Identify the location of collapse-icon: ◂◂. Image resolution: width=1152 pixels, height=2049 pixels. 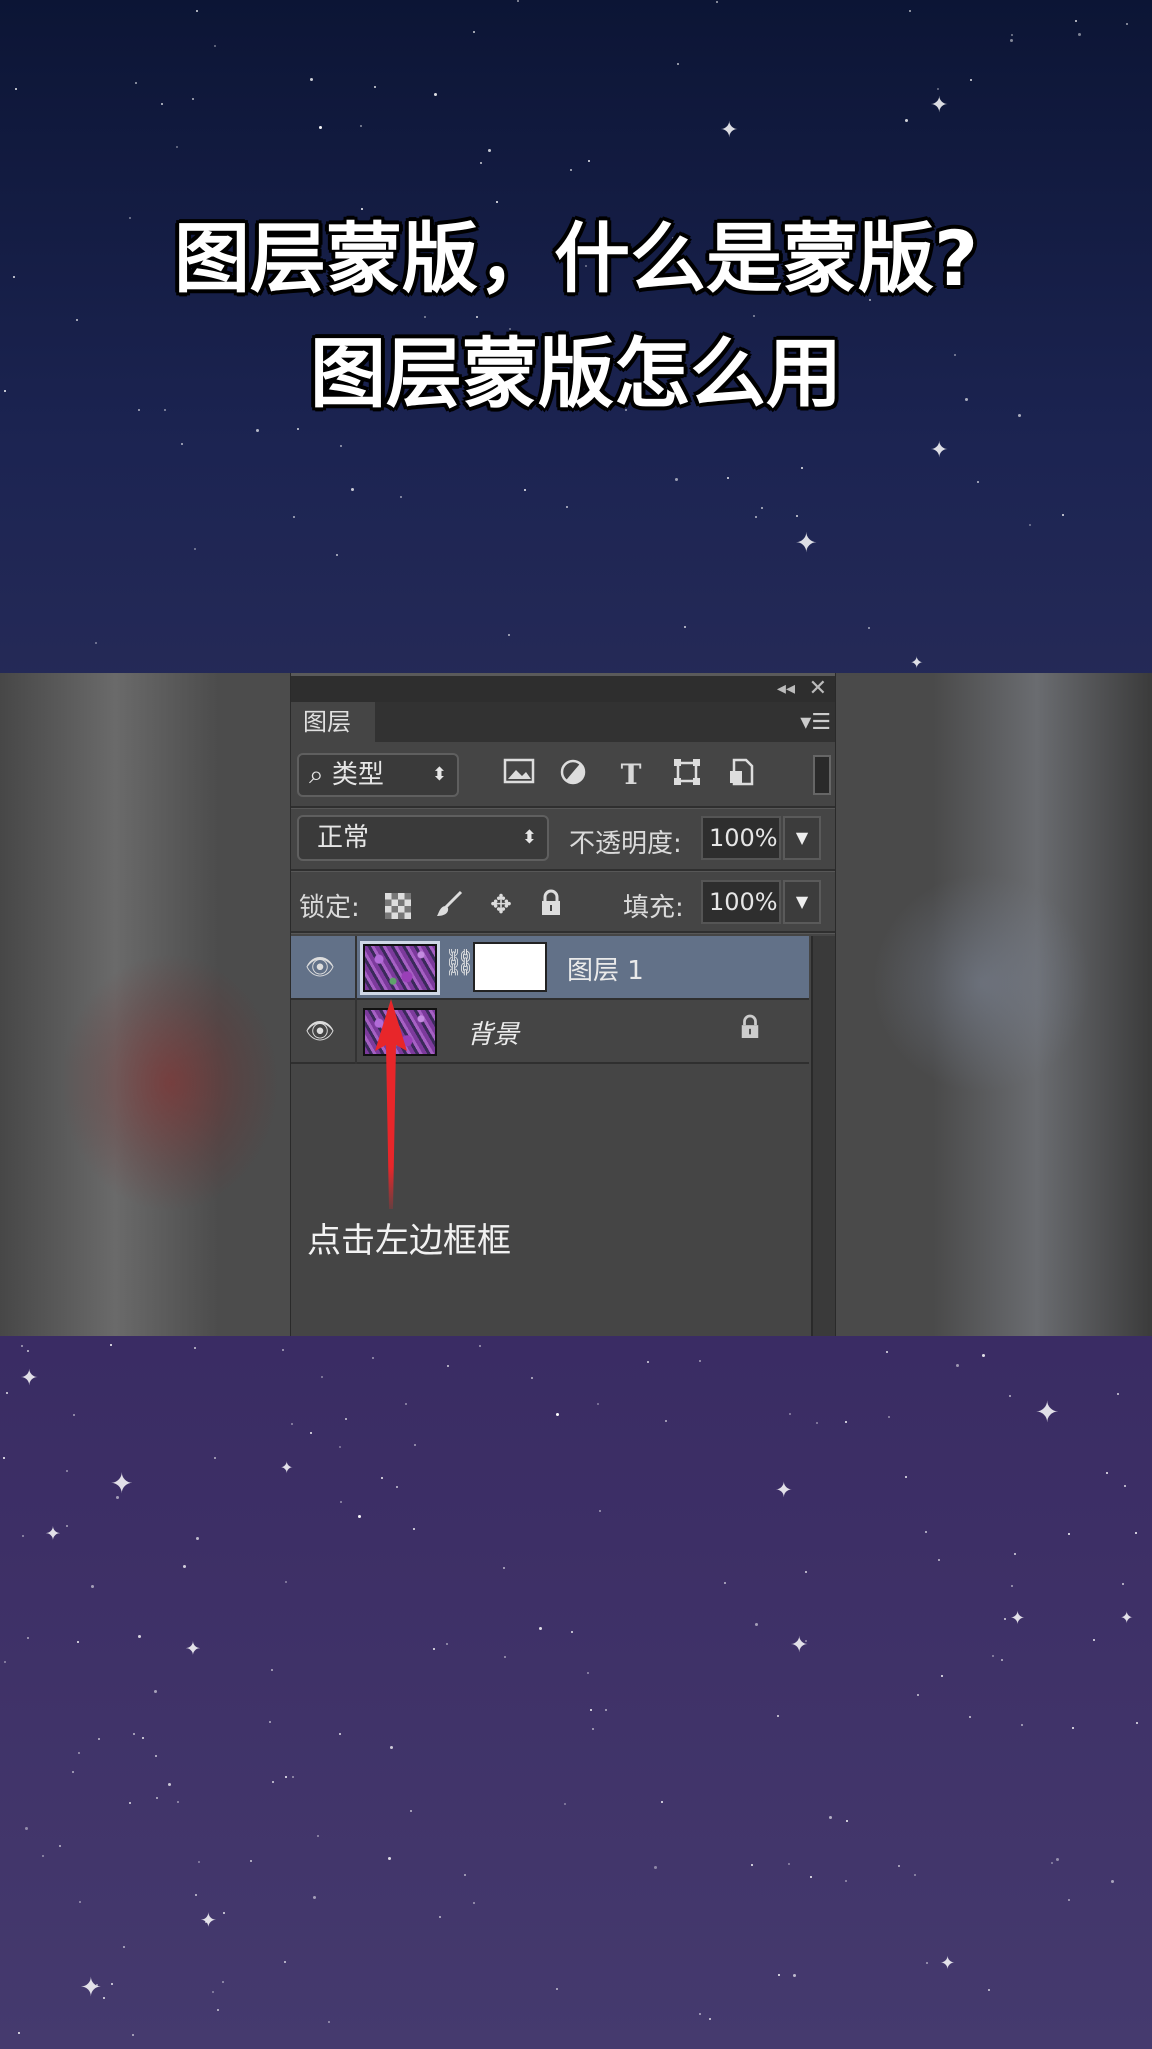
(786, 688).